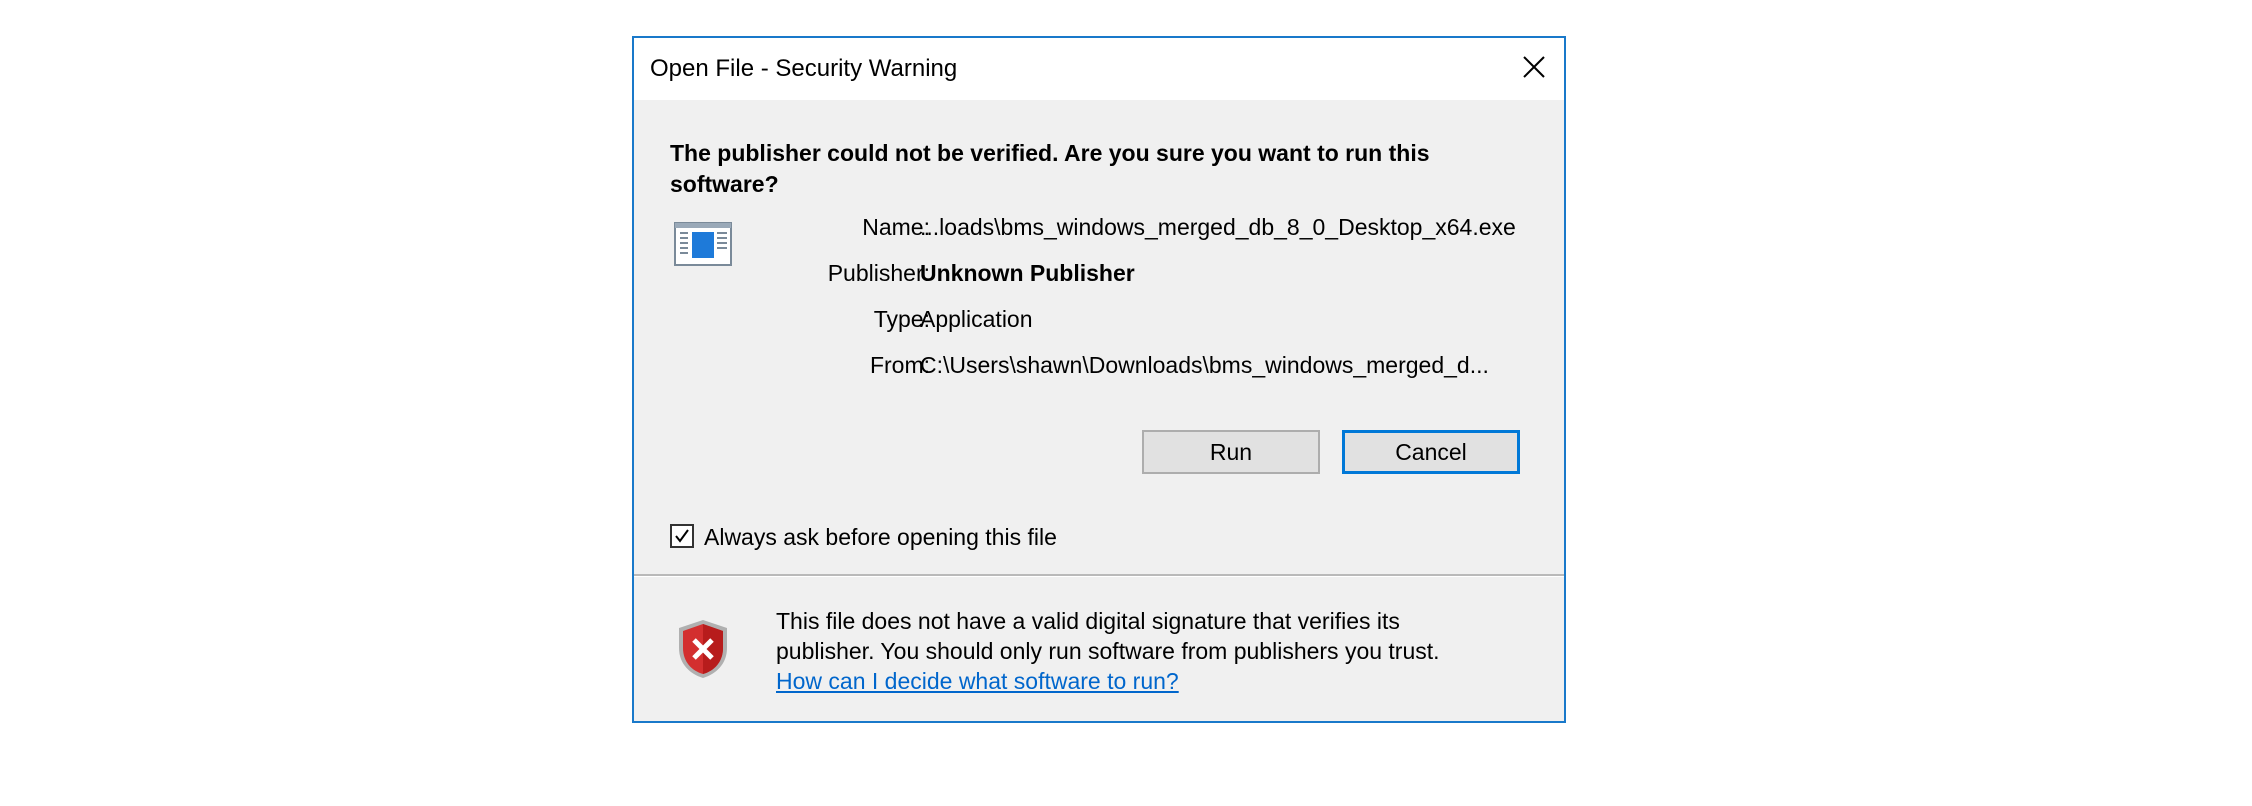 The height and width of the screenshot is (806, 2252). Describe the element at coordinates (703, 649) in the screenshot. I see `shield-error-icon` at that location.